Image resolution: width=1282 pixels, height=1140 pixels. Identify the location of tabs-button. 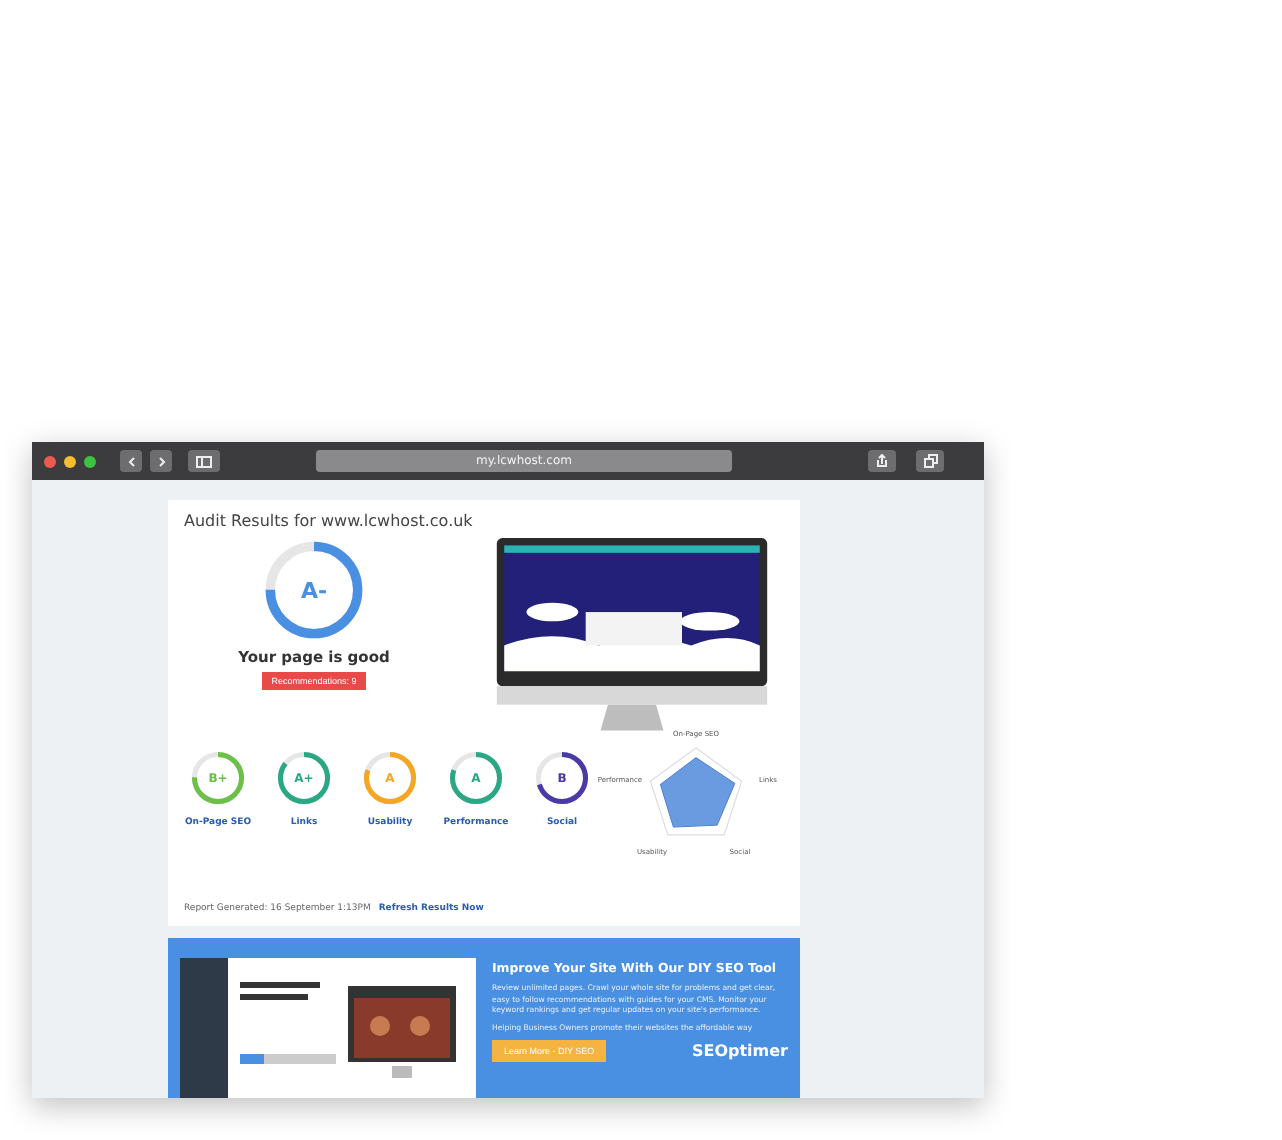
(930, 461).